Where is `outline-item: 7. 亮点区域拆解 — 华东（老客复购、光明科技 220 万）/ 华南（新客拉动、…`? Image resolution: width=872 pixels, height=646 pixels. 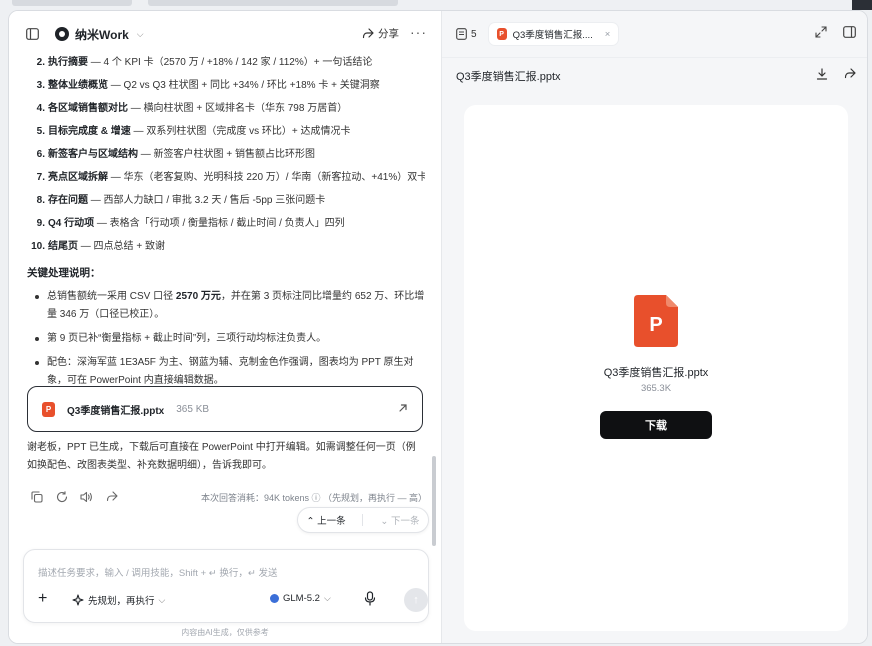 outline-item: 7. 亮点区域拆解 — 华东（老客复购、光明科技 220 万）/ 华南（新客拉动、… is located at coordinates (226, 177).